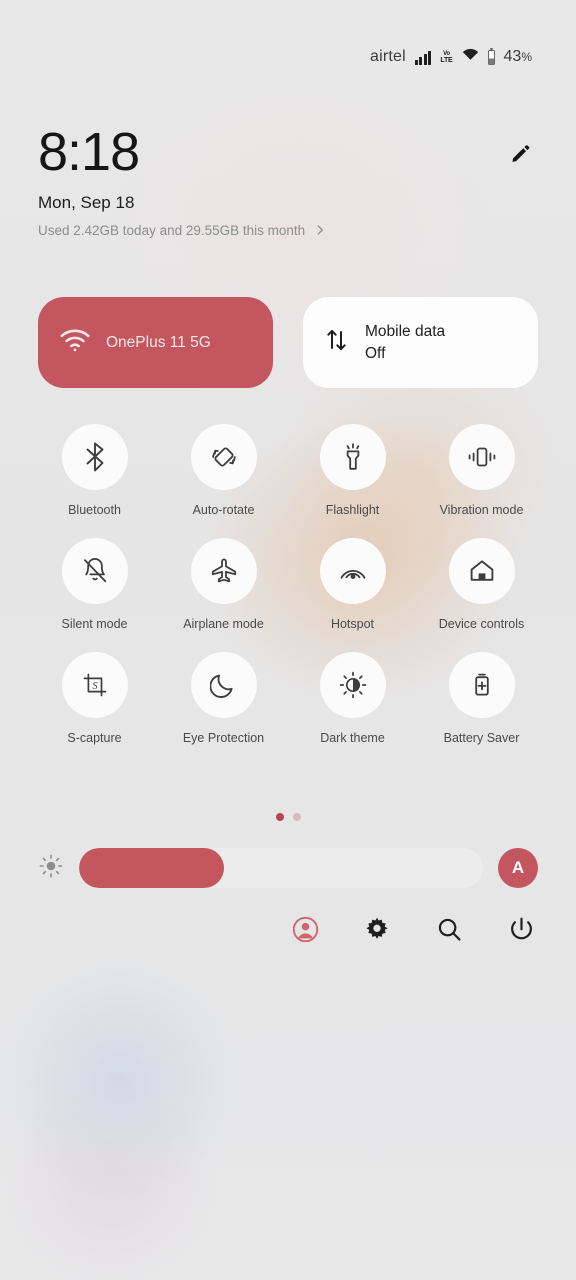 The width and height of the screenshot is (576, 1280). I want to click on power-icon, so click(521, 932).